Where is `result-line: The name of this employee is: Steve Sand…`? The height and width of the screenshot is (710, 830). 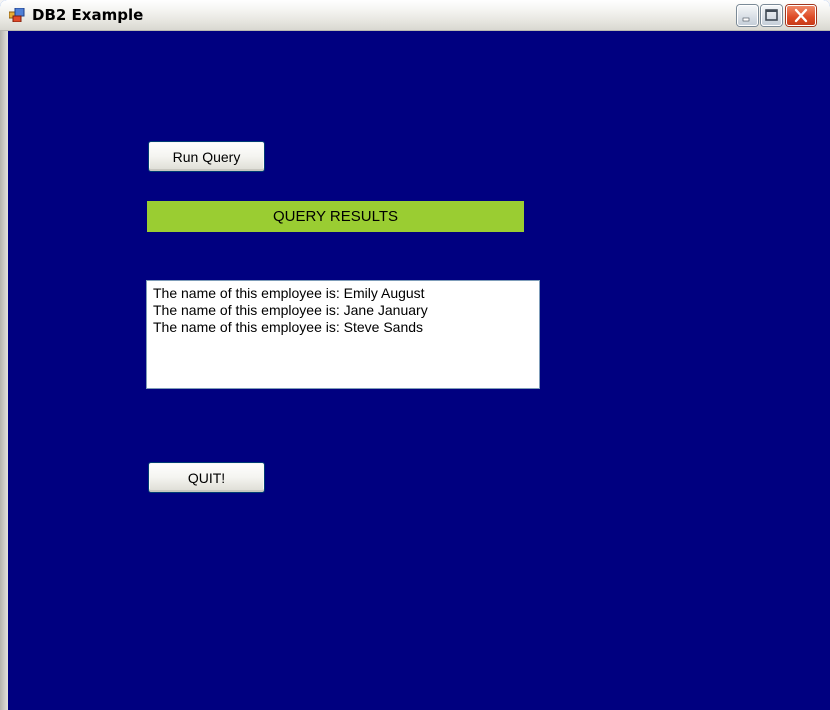
result-line: The name of this employee is: Steve Sand… is located at coordinates (288, 327).